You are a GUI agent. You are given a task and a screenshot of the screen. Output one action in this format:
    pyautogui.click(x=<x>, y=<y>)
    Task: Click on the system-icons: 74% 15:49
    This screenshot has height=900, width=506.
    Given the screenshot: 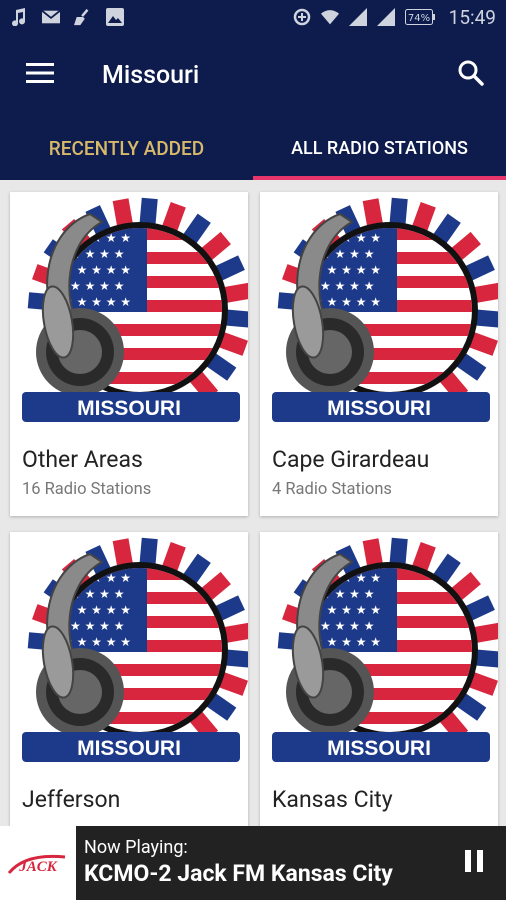 What is the action you would take?
    pyautogui.click(x=394, y=17)
    